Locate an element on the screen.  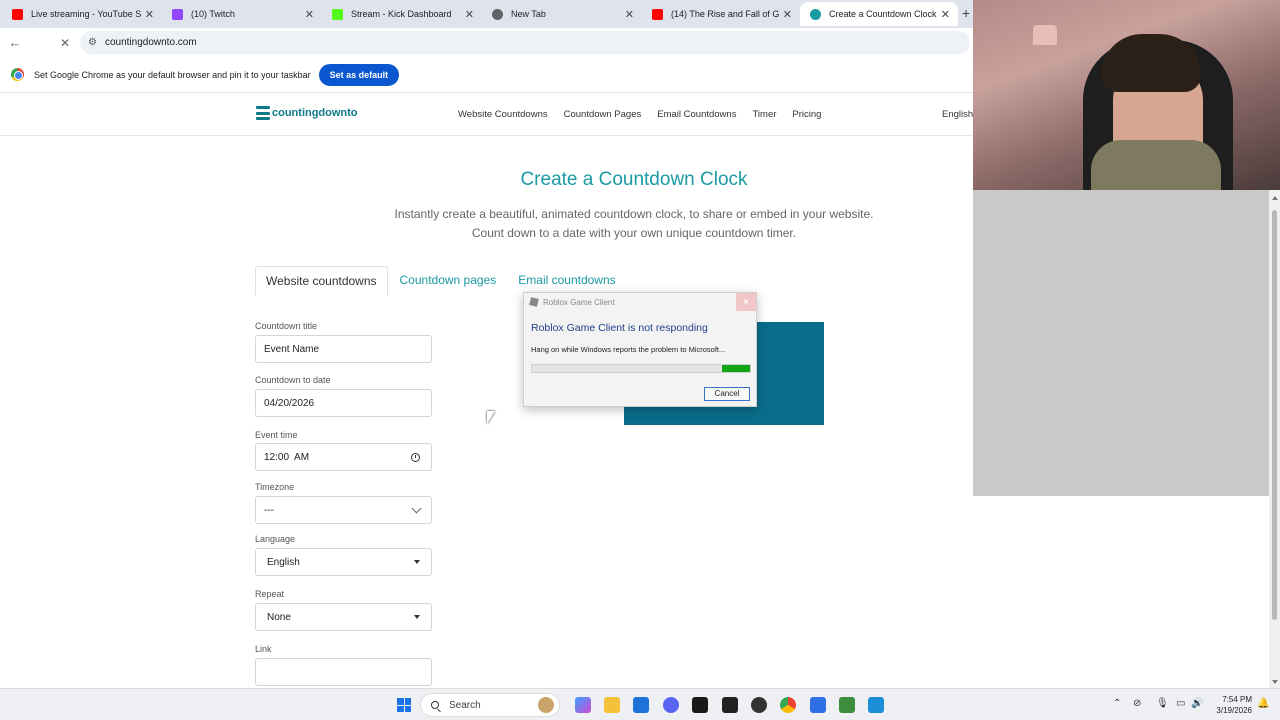
taskbar-search-label: Search is located at coordinates (465, 705).